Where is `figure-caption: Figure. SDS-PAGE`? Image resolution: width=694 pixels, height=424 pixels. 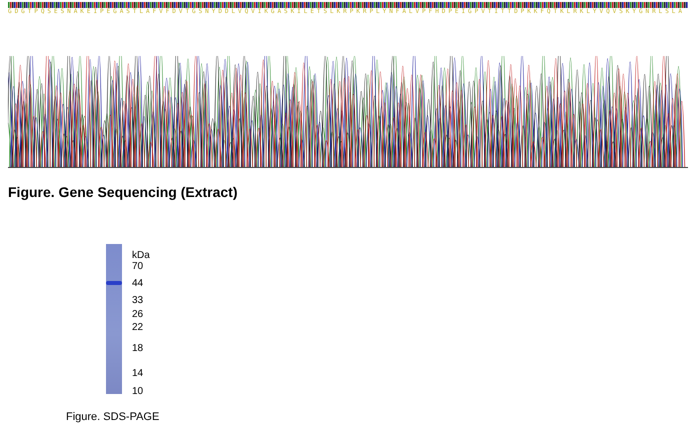
figure-caption: Figure. SDS-PAGE is located at coordinates (113, 417).